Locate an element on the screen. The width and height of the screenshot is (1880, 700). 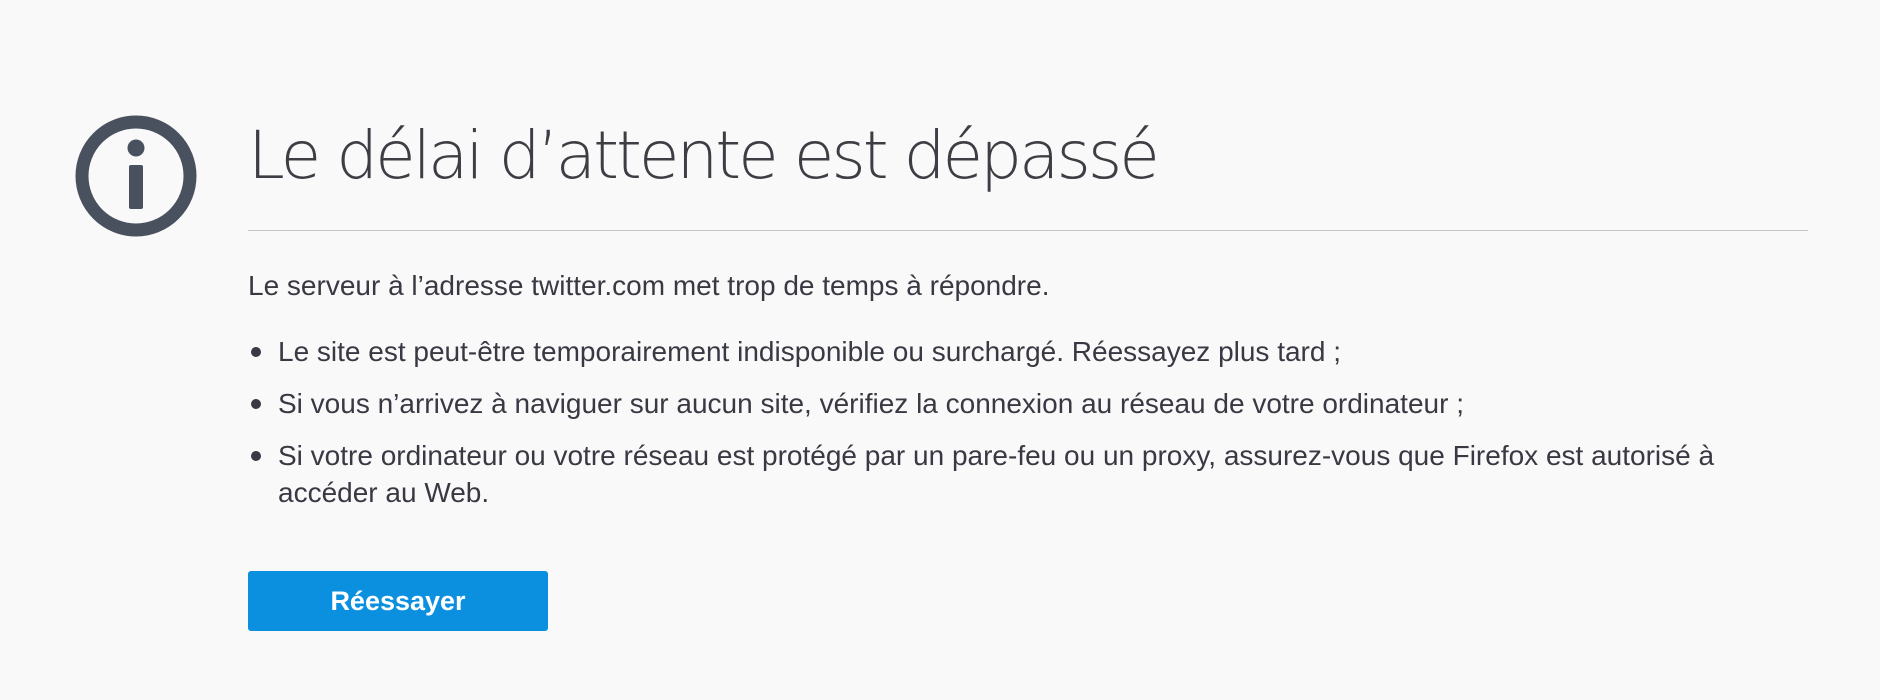
retry-button: Réessayer is located at coordinates (398, 601).